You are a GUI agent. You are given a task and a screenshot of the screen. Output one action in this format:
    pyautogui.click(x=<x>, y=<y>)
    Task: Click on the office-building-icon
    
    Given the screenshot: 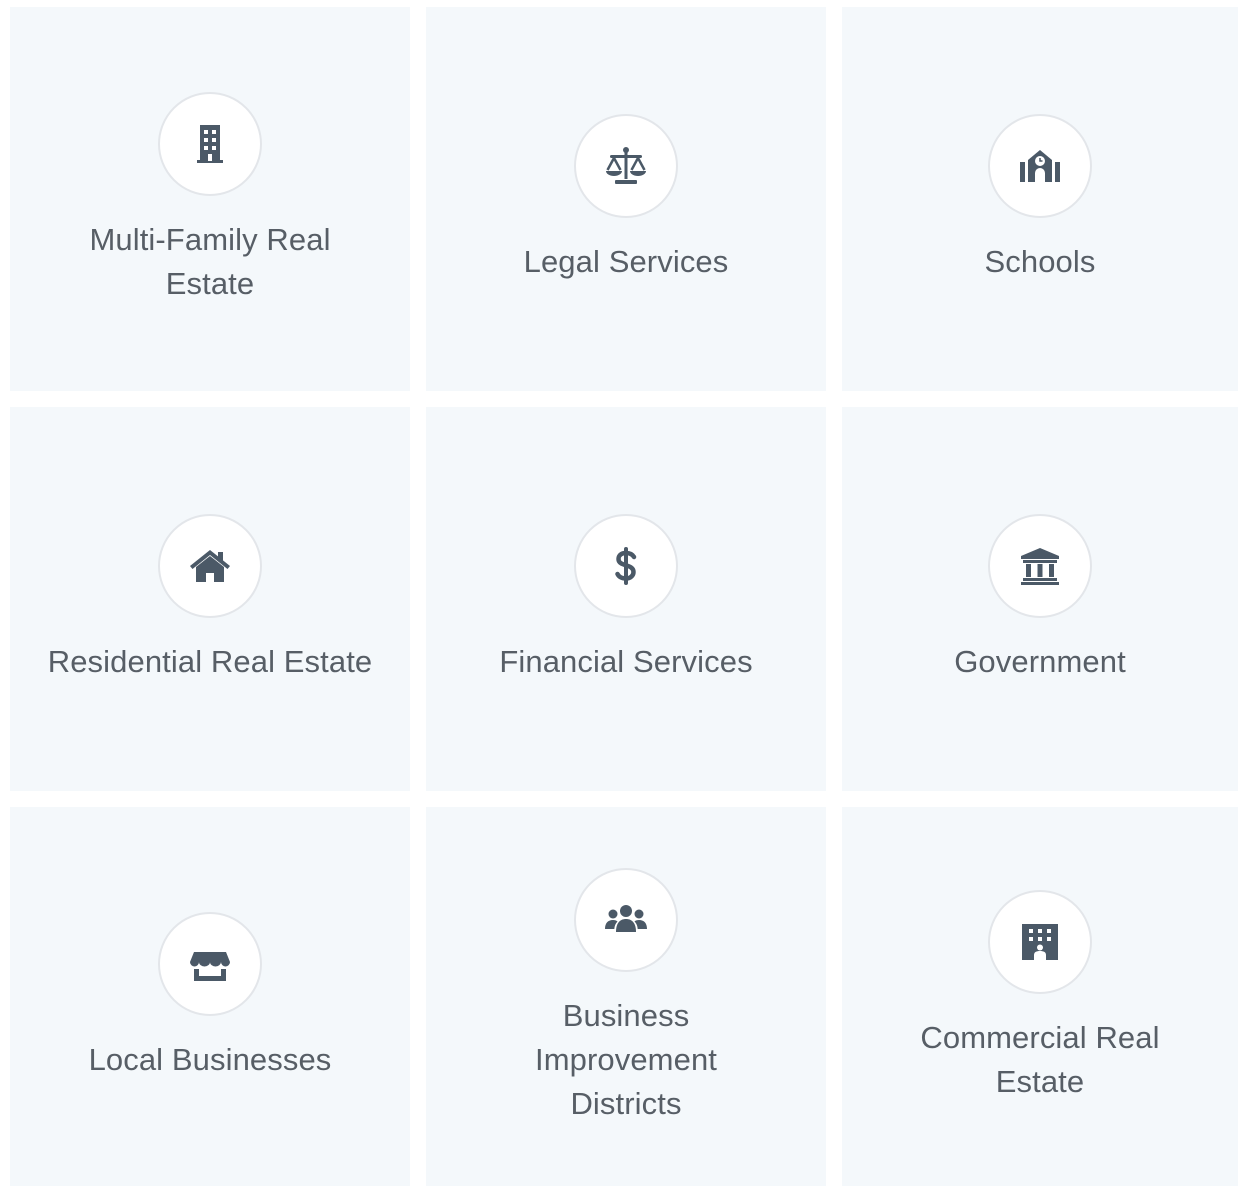 What is the action you would take?
    pyautogui.click(x=1040, y=941)
    